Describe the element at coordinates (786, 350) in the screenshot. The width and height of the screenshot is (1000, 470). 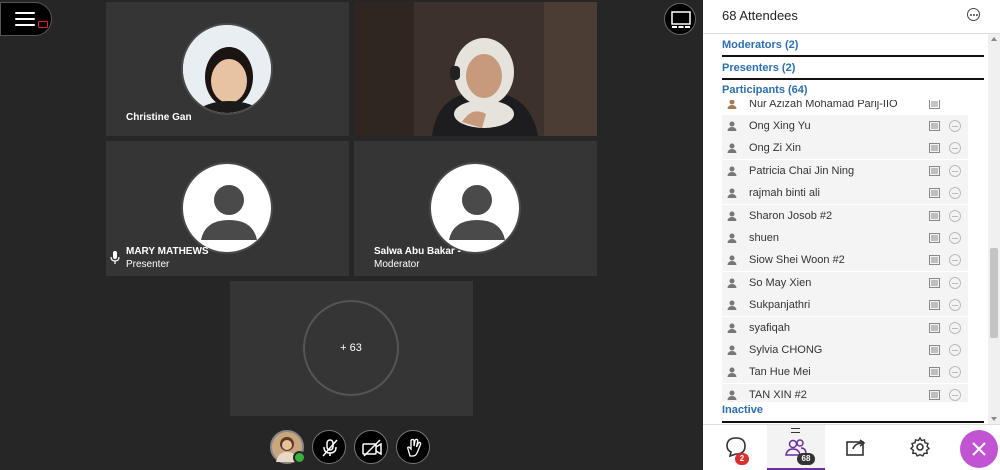
I see `attendee-name: Sylvia CHONG` at that location.